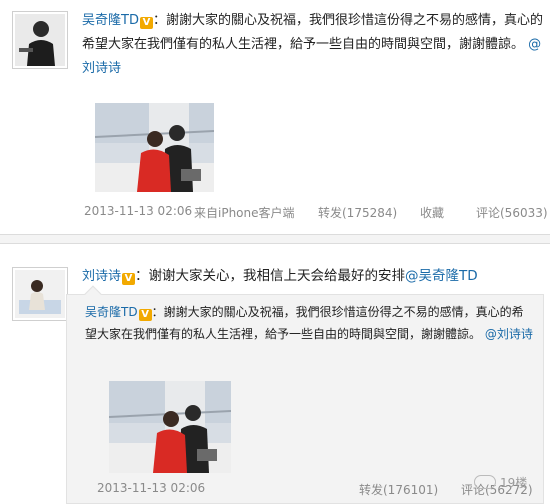 The height and width of the screenshot is (504, 550). I want to click on watermark-logo-icon, so click(485, 482).